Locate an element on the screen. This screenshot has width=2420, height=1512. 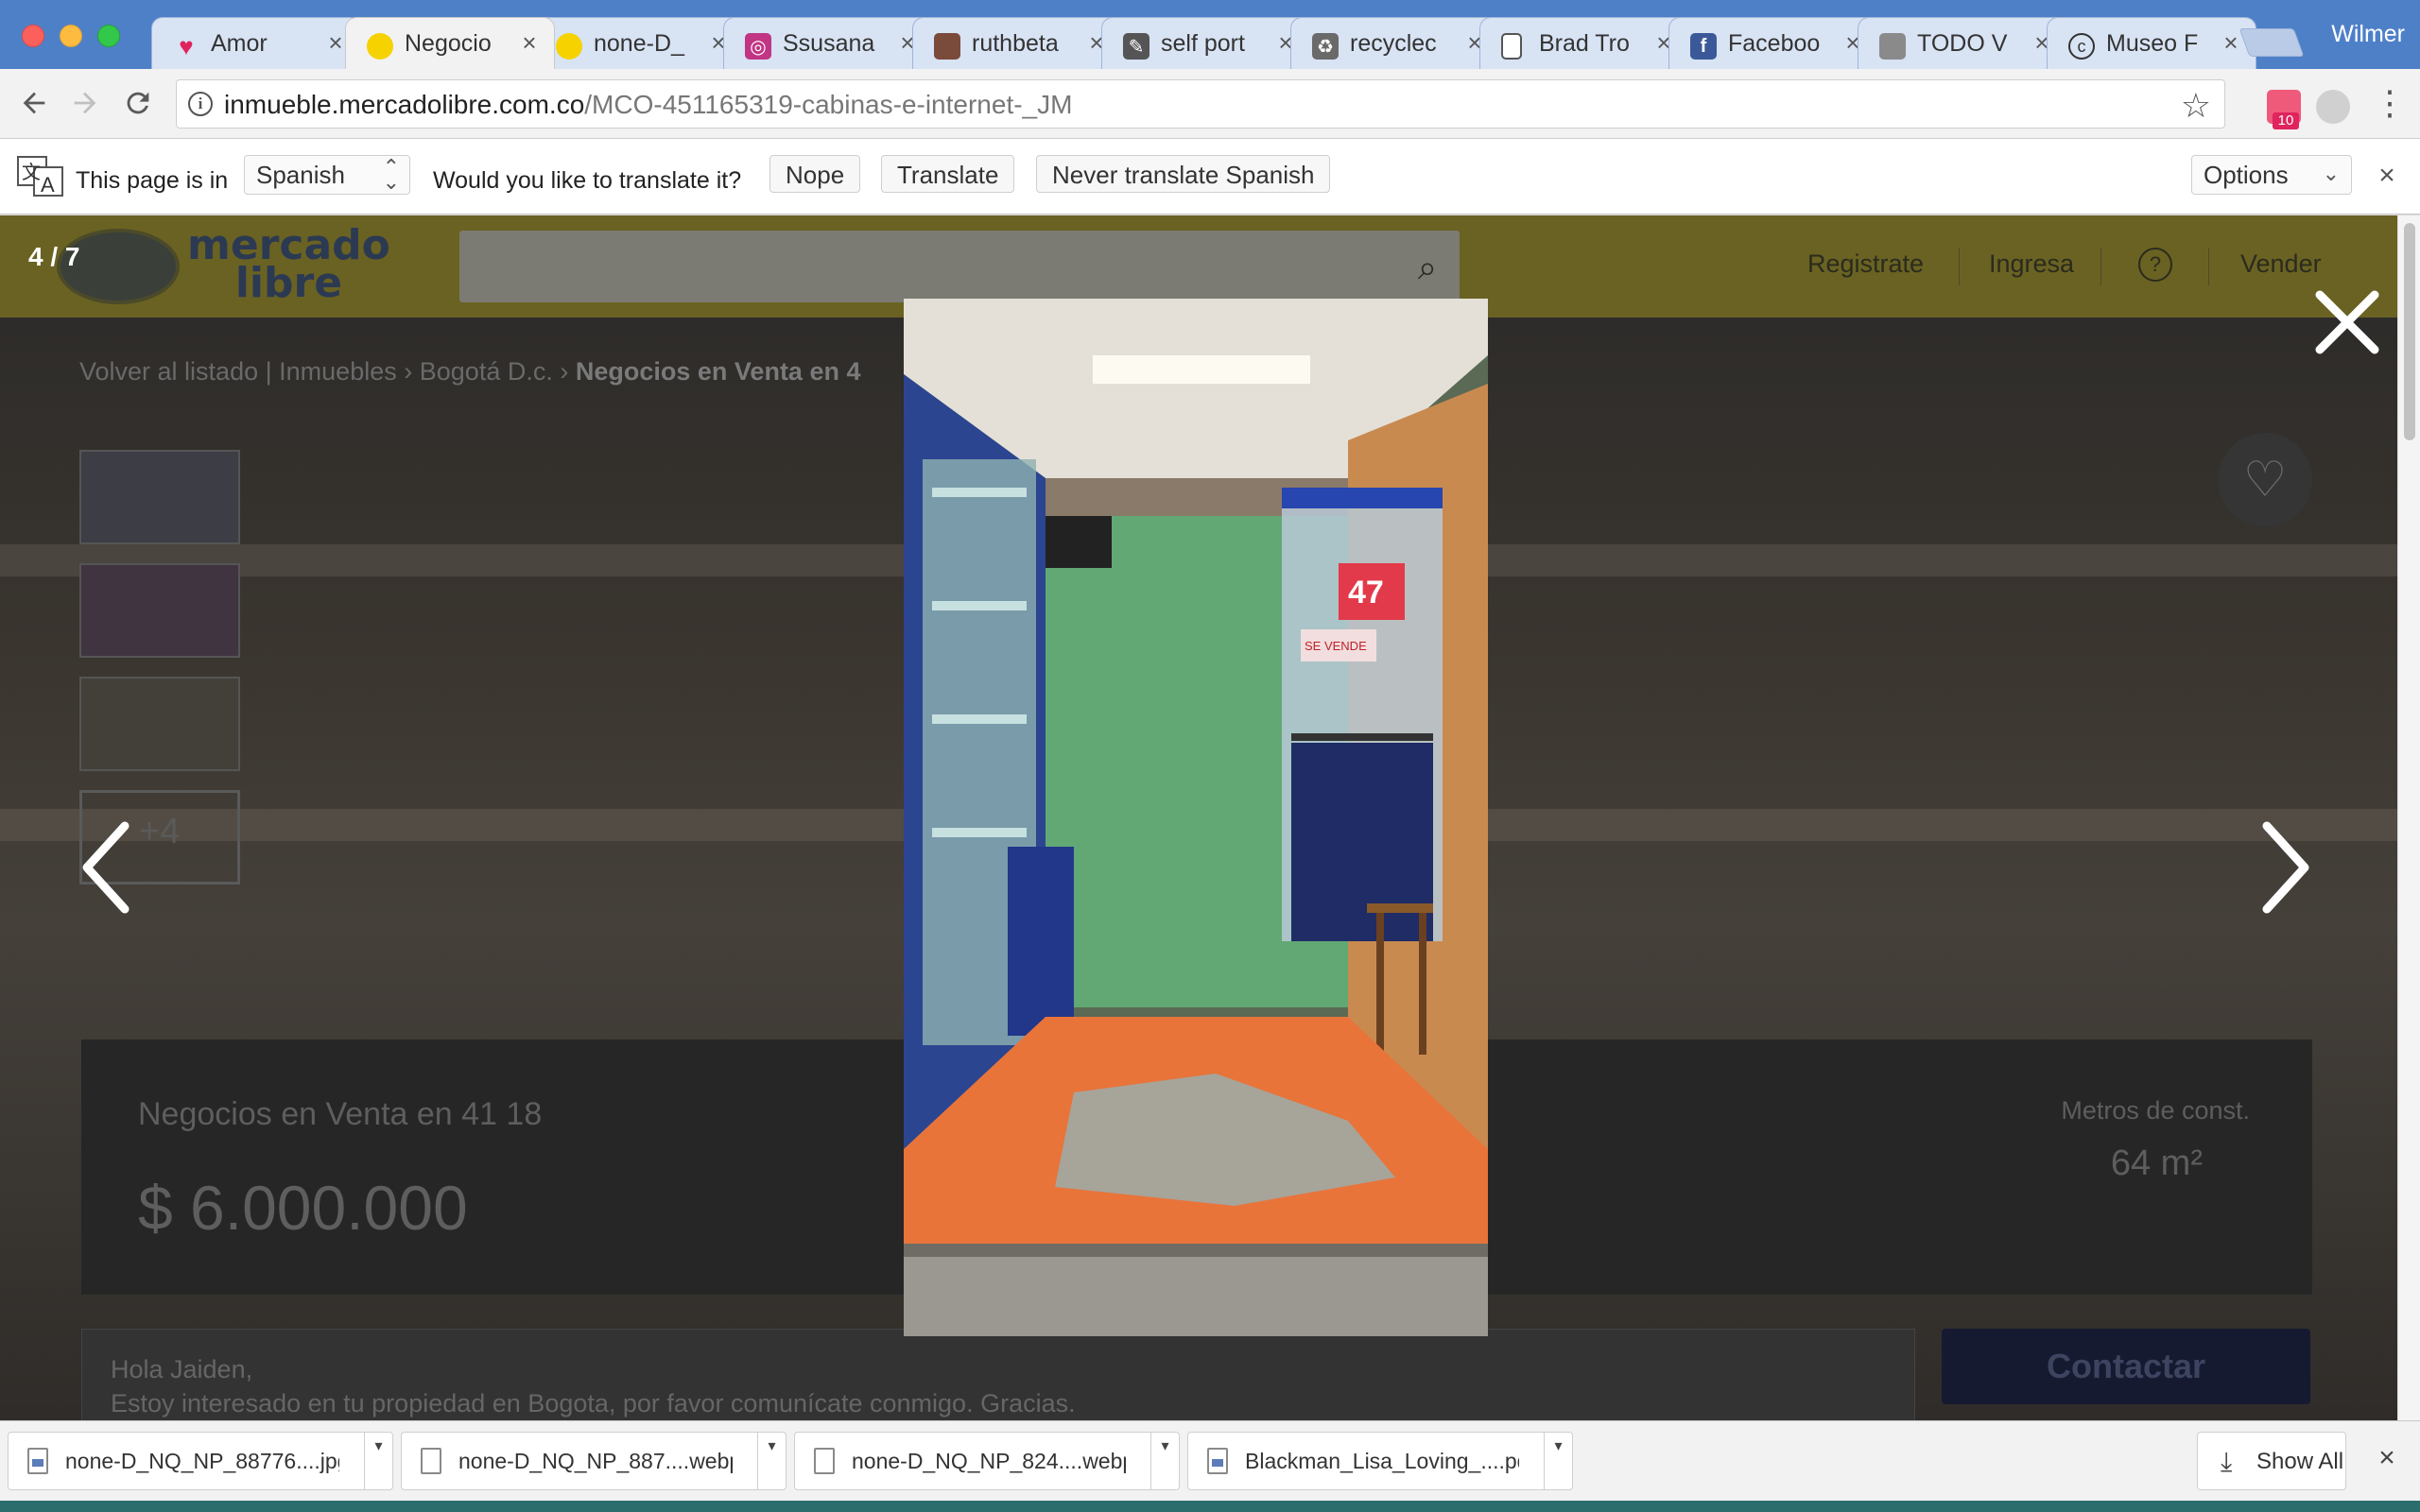
sign-sub: SE VENDE is located at coordinates (1336, 646).